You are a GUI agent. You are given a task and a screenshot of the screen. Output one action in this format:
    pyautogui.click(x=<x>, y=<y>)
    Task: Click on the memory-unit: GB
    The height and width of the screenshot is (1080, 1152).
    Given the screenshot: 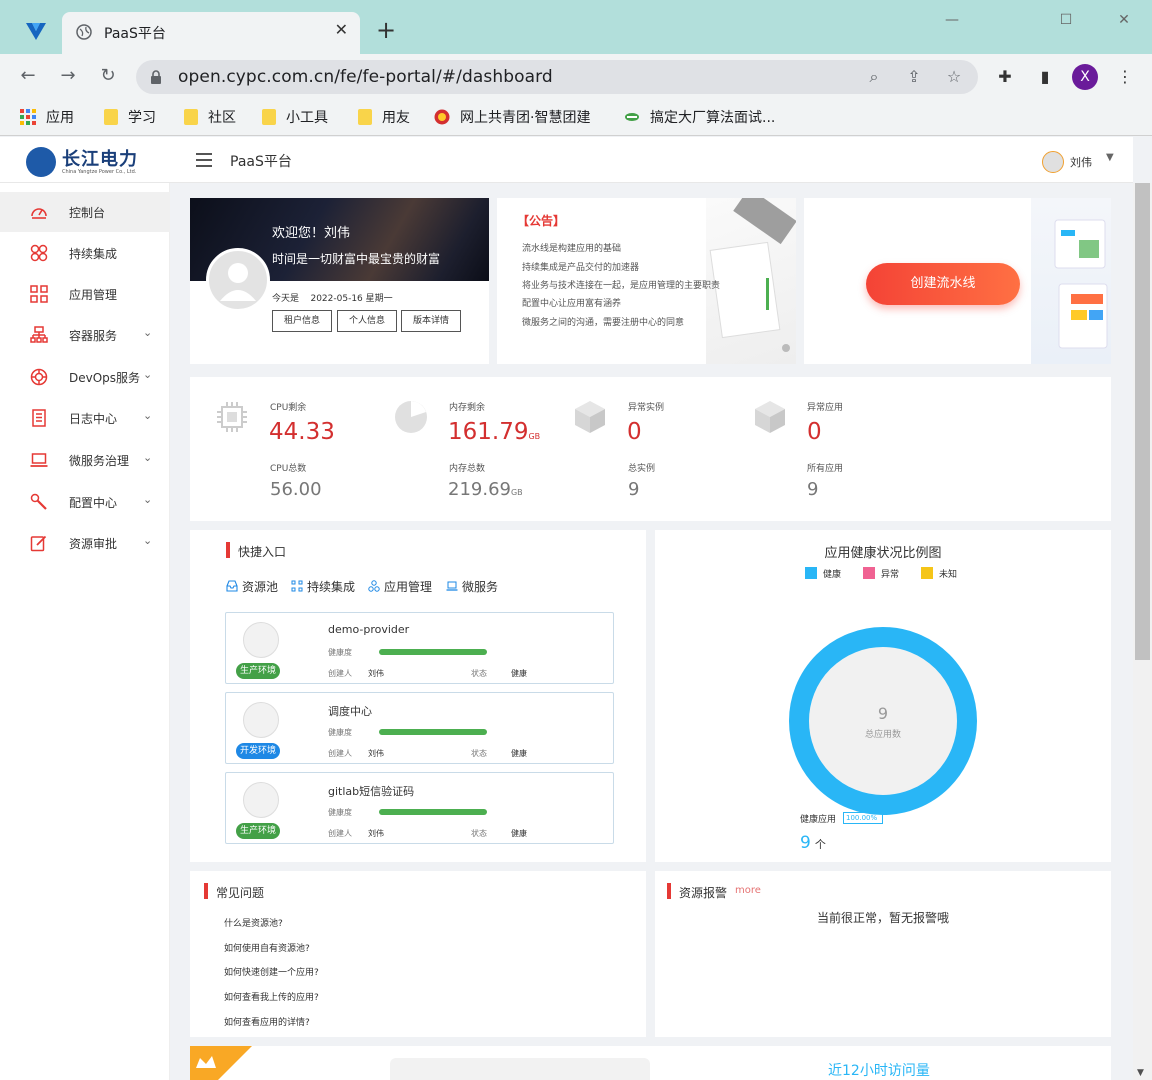 What is the action you would take?
    pyautogui.click(x=516, y=492)
    